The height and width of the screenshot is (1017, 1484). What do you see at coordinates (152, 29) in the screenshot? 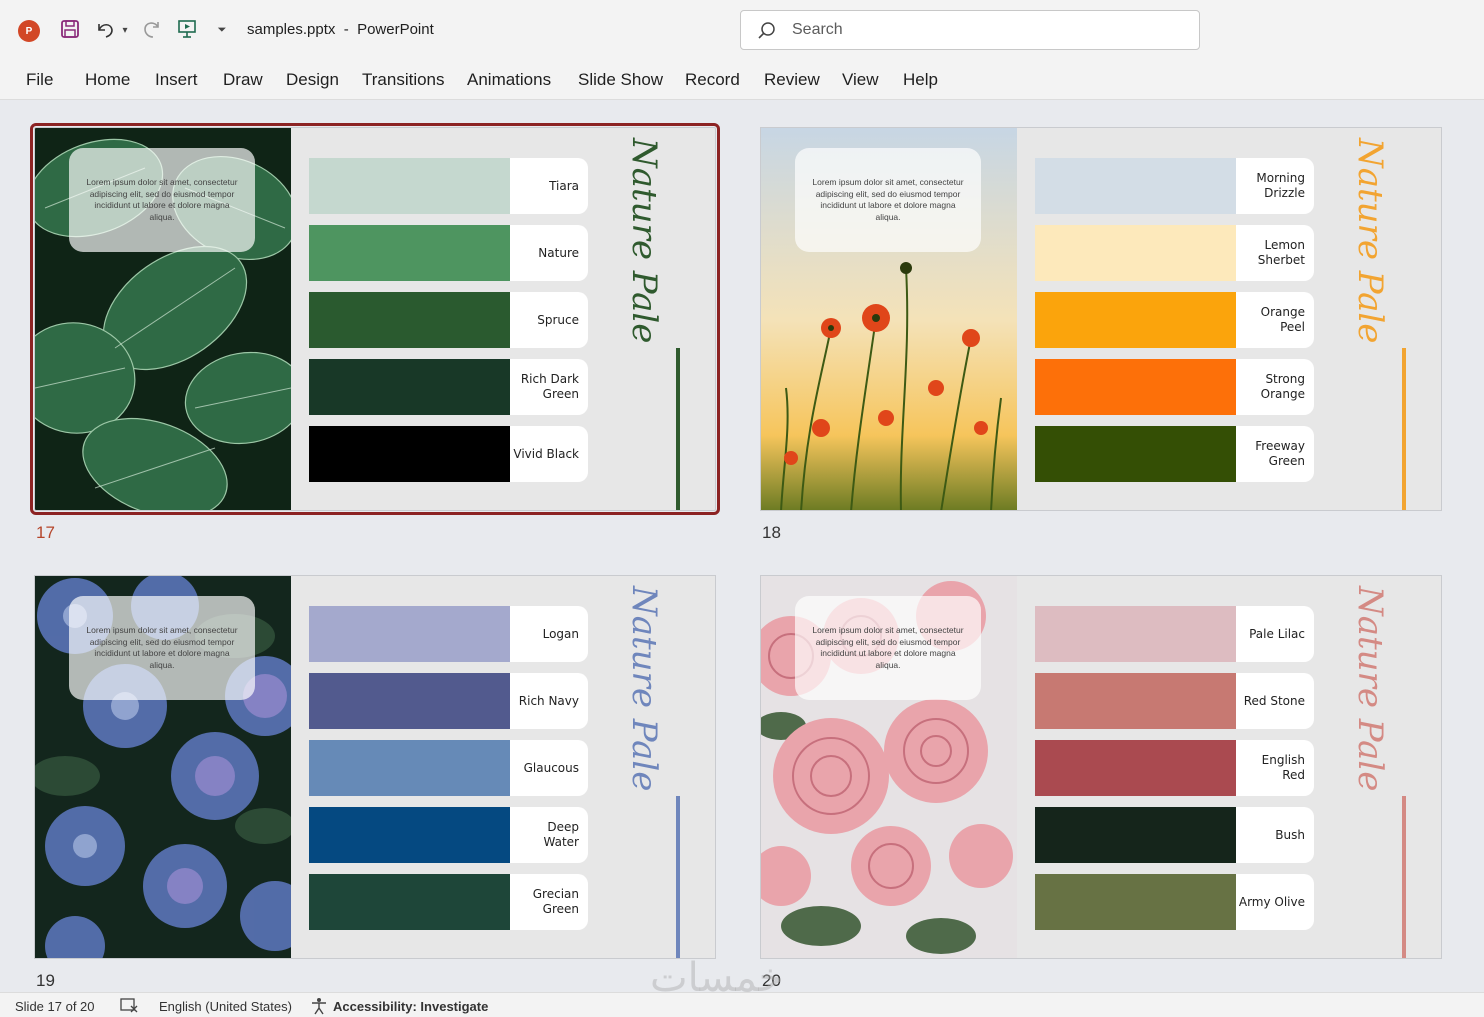
I see `redo-icon` at bounding box center [152, 29].